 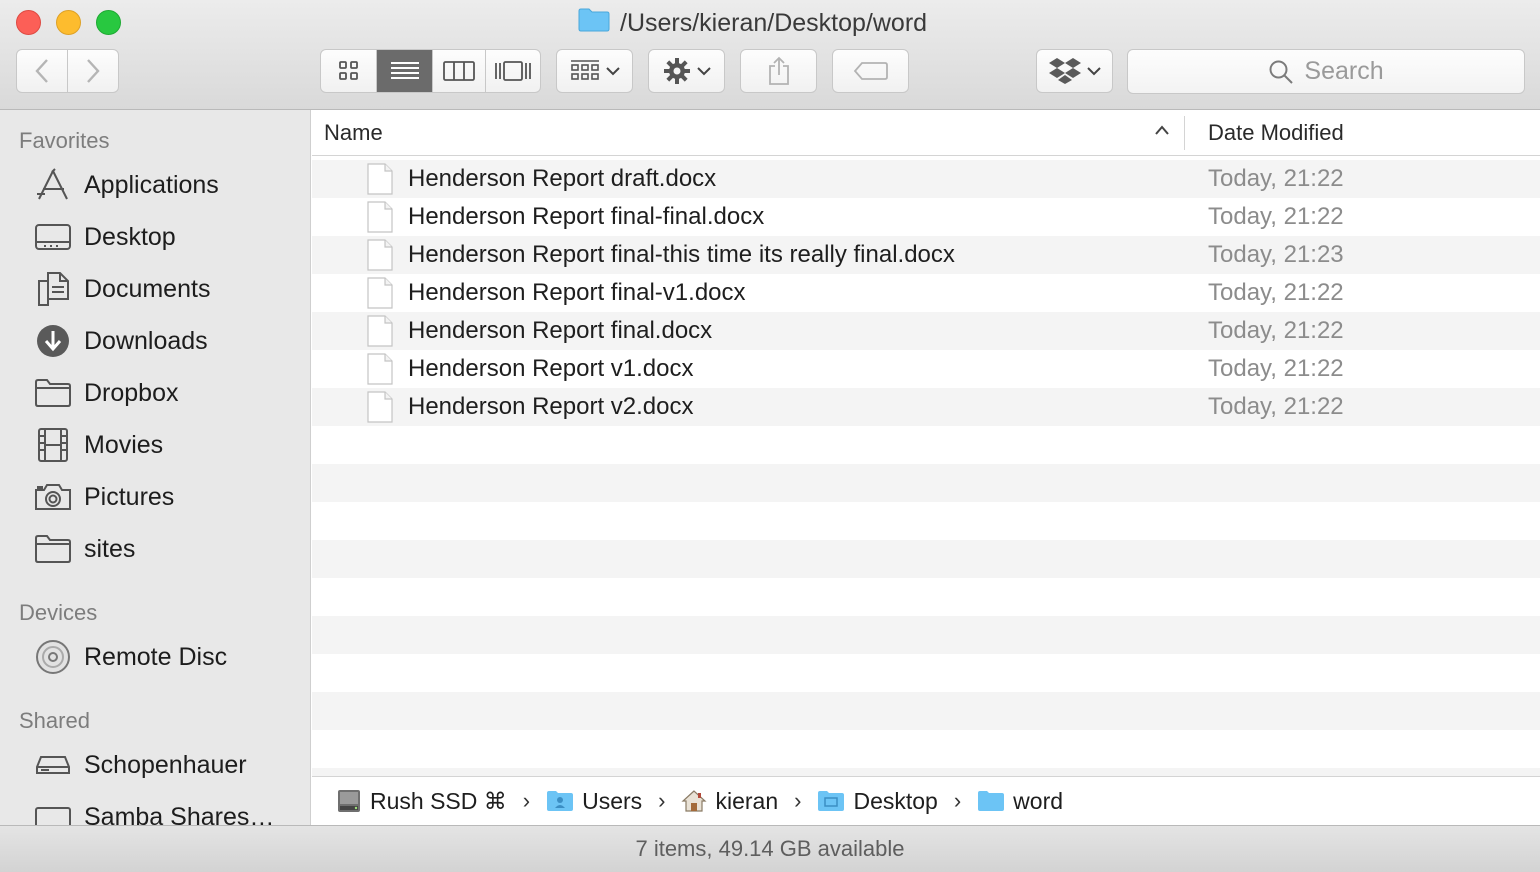 I want to click on columns-icon, so click(x=458, y=71).